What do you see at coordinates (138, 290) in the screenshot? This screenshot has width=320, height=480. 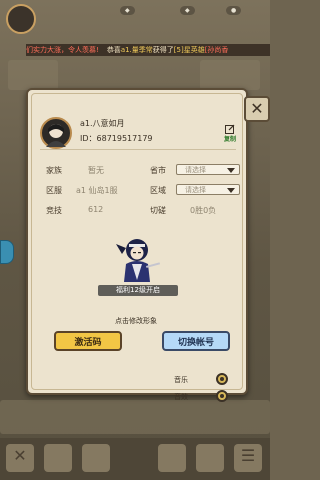 I see `unlock-banner: 福利12级开启` at bounding box center [138, 290].